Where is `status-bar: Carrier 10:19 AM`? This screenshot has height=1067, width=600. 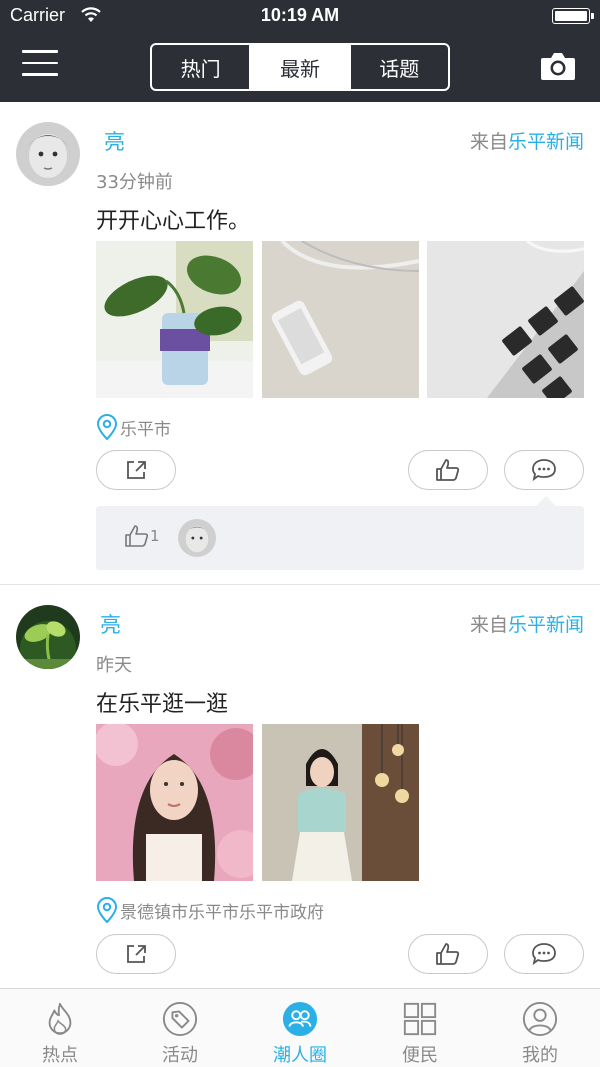 status-bar: Carrier 10:19 AM is located at coordinates (300, 17).